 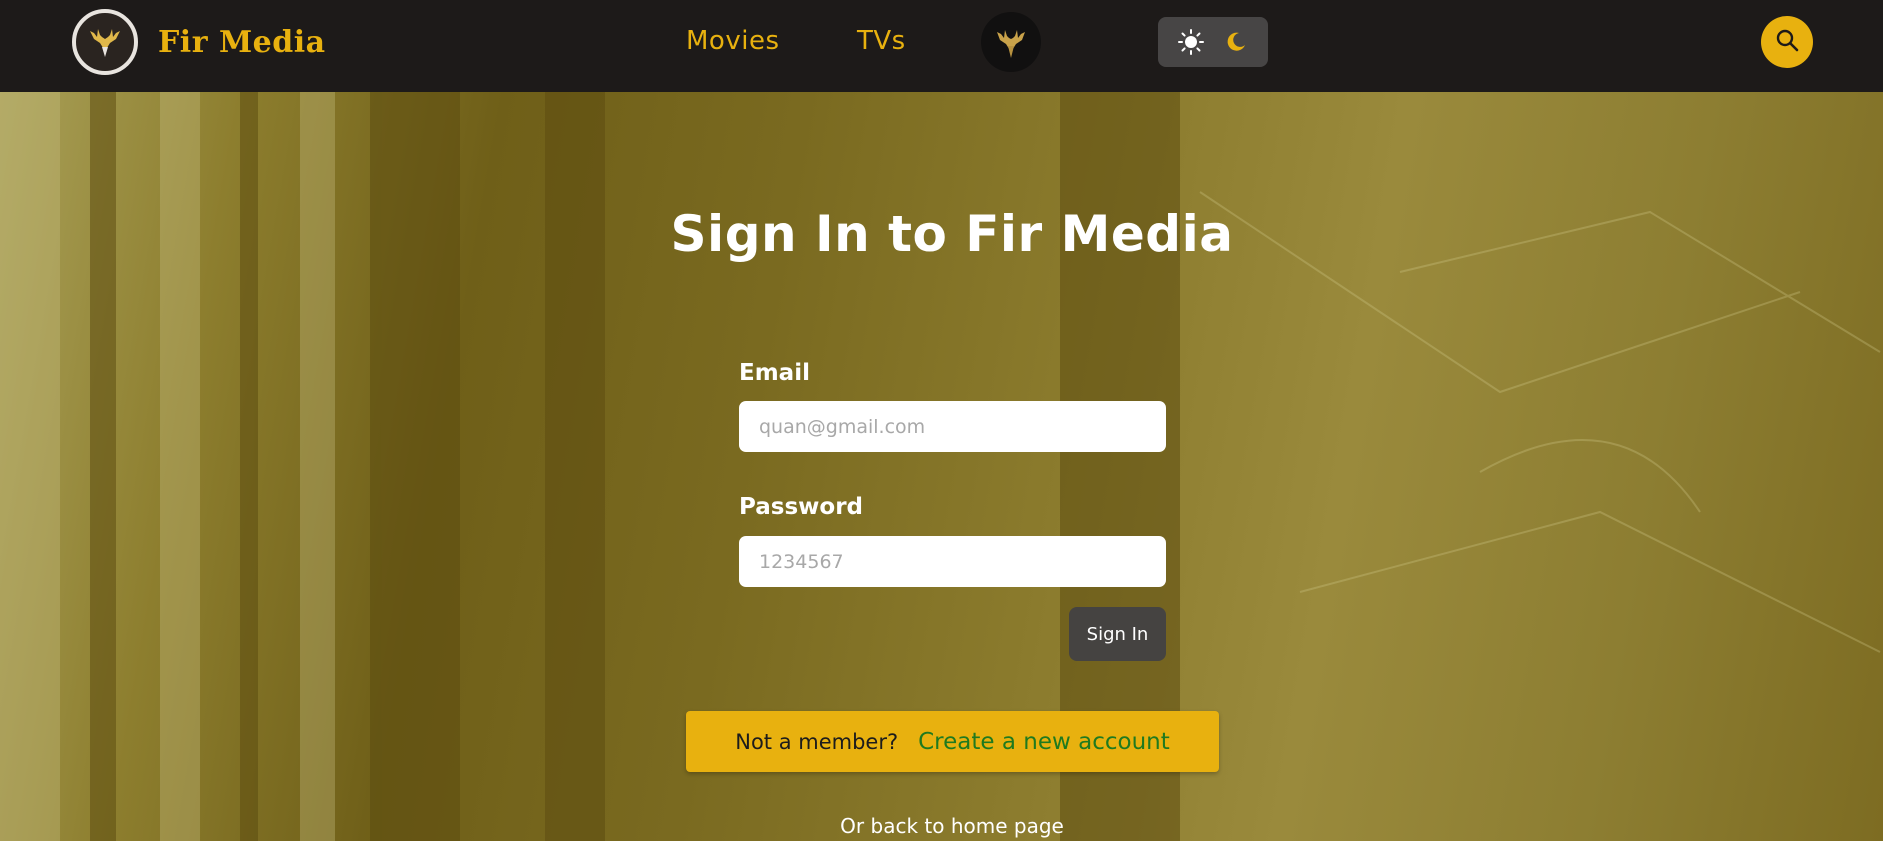 What do you see at coordinates (105, 42) in the screenshot?
I see `deer-logo-icon` at bounding box center [105, 42].